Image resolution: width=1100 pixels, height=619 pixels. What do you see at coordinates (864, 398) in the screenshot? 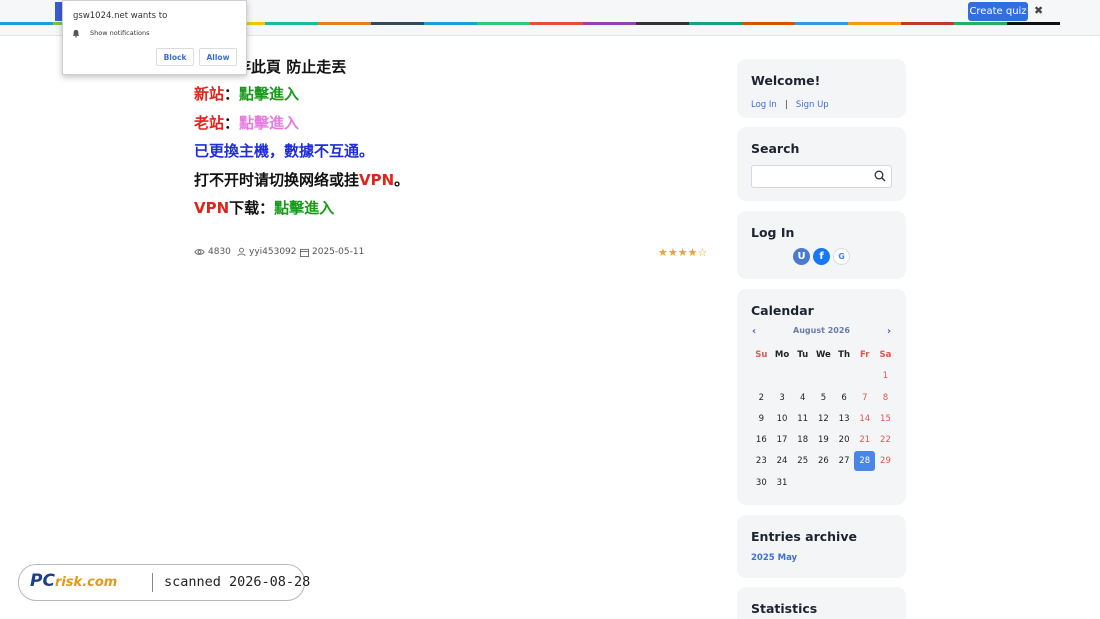
I see `calendar-day: 7` at bounding box center [864, 398].